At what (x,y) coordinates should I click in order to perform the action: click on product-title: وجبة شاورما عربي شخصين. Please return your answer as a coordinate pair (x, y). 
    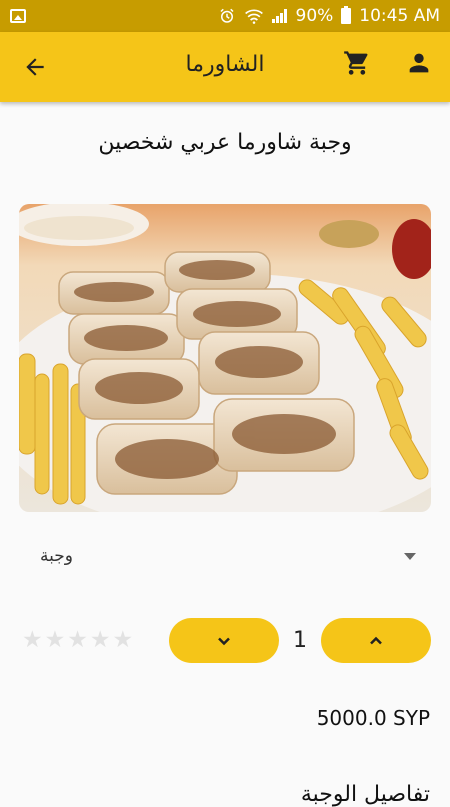
    Looking at the image, I should click on (225, 142).